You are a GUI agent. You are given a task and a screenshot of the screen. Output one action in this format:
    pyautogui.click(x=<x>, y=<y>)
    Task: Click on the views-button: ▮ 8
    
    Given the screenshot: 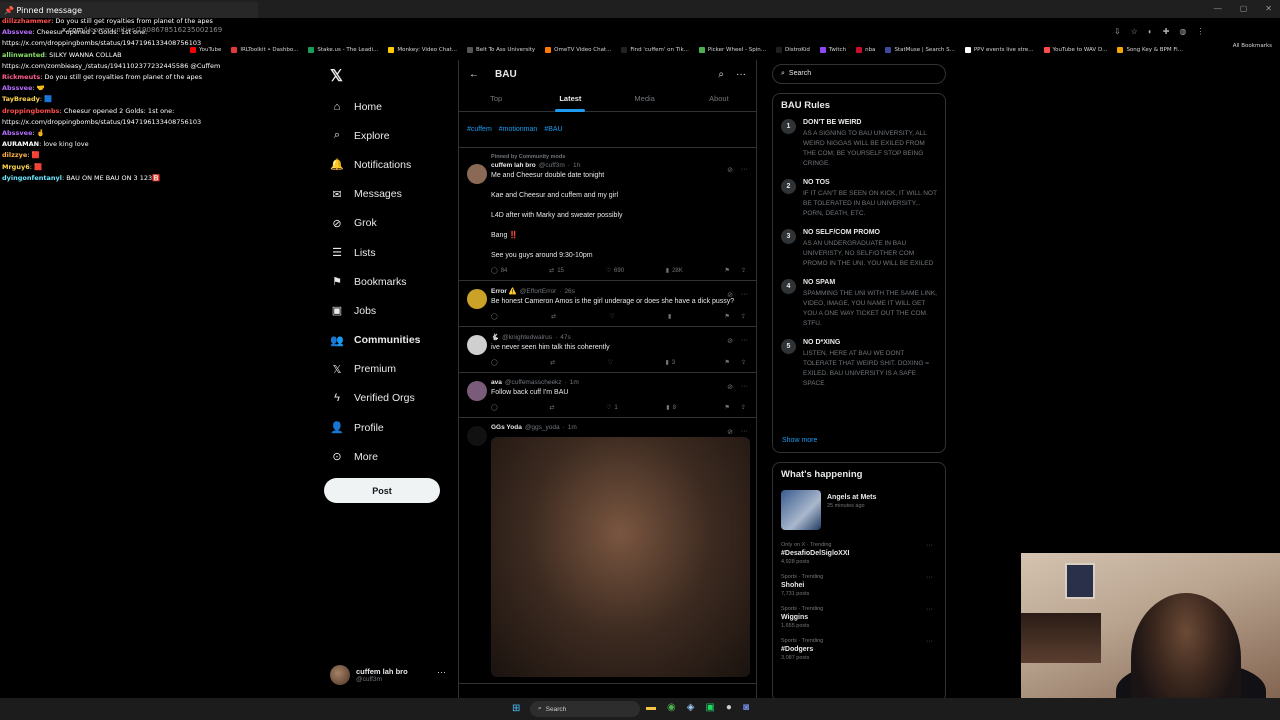 What is the action you would take?
    pyautogui.click(x=671, y=408)
    